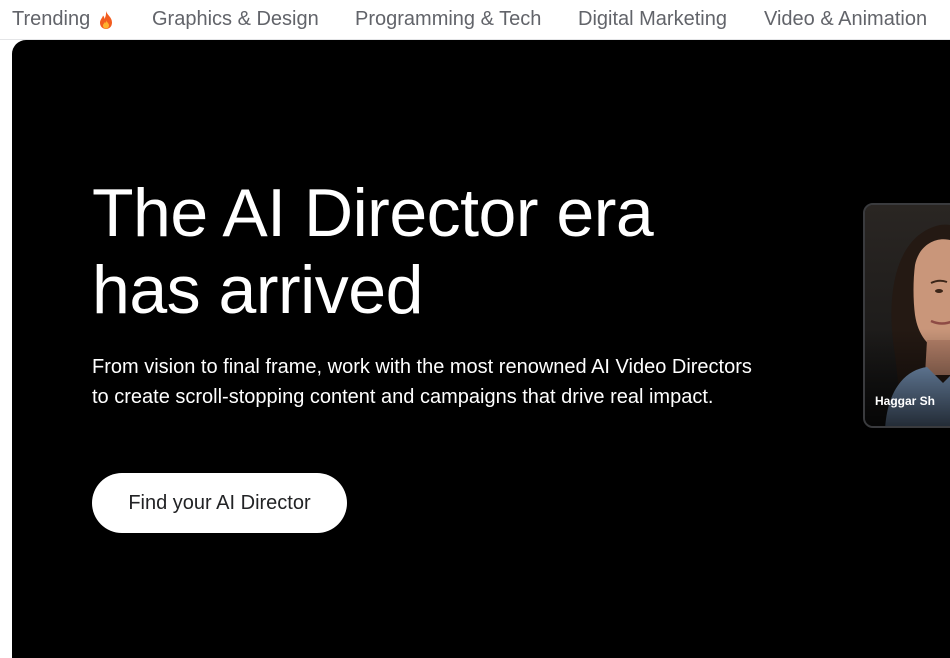 This screenshot has height=658, width=950. I want to click on hero-headline-line-2: has arrived, so click(257, 290).